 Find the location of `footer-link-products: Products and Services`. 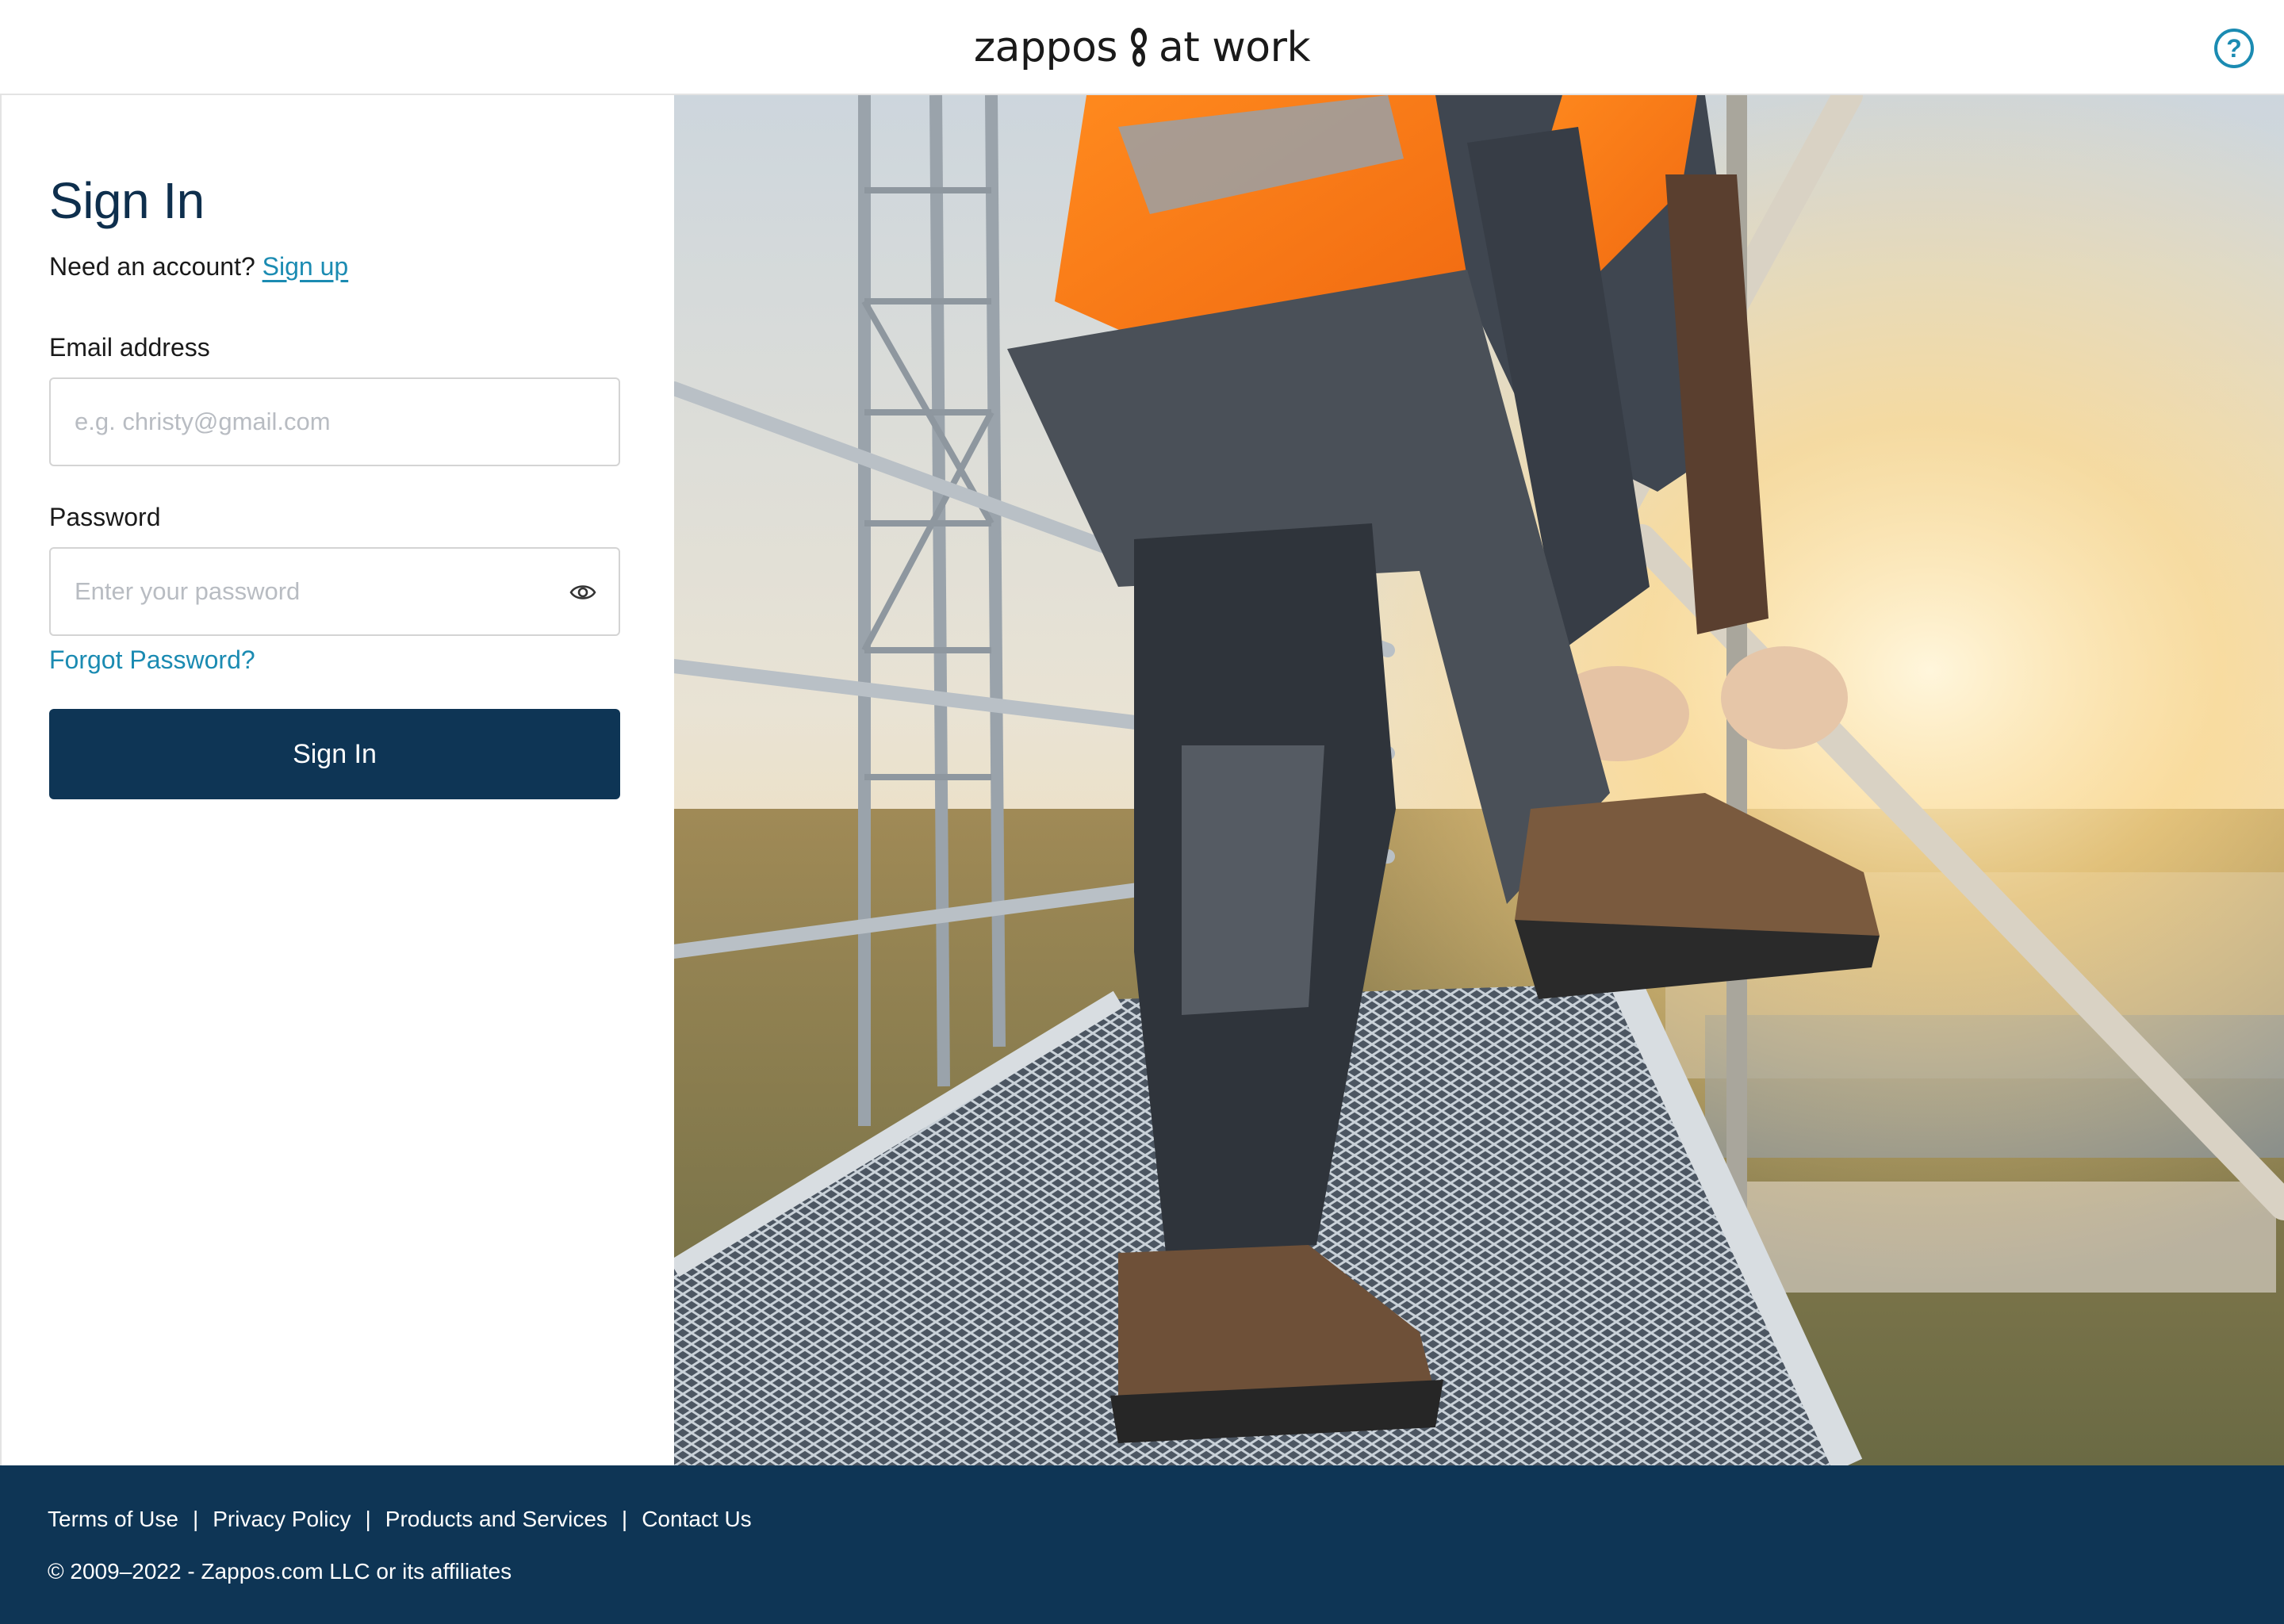

footer-link-products: Products and Services is located at coordinates (496, 1519).